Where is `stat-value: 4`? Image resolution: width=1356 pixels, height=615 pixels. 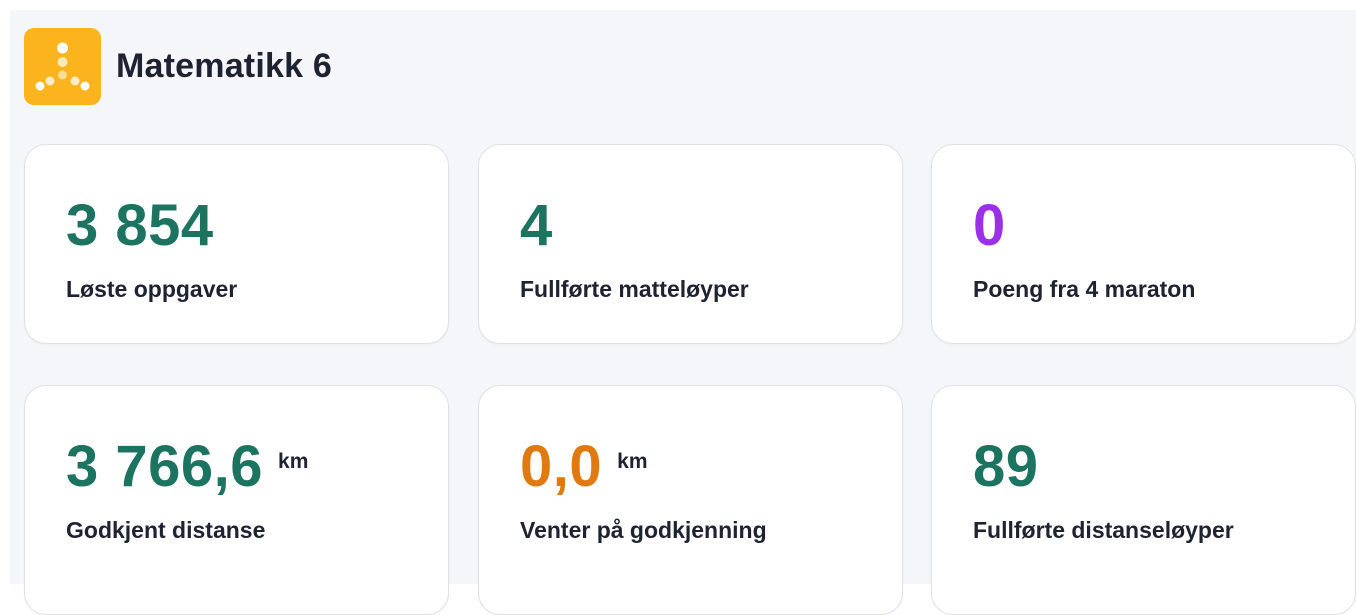
stat-value: 4 is located at coordinates (536, 225).